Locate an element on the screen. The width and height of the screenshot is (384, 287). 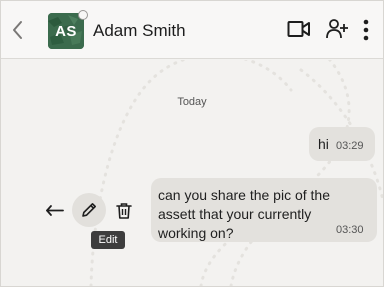
message-time: 03:30 is located at coordinates (350, 230).